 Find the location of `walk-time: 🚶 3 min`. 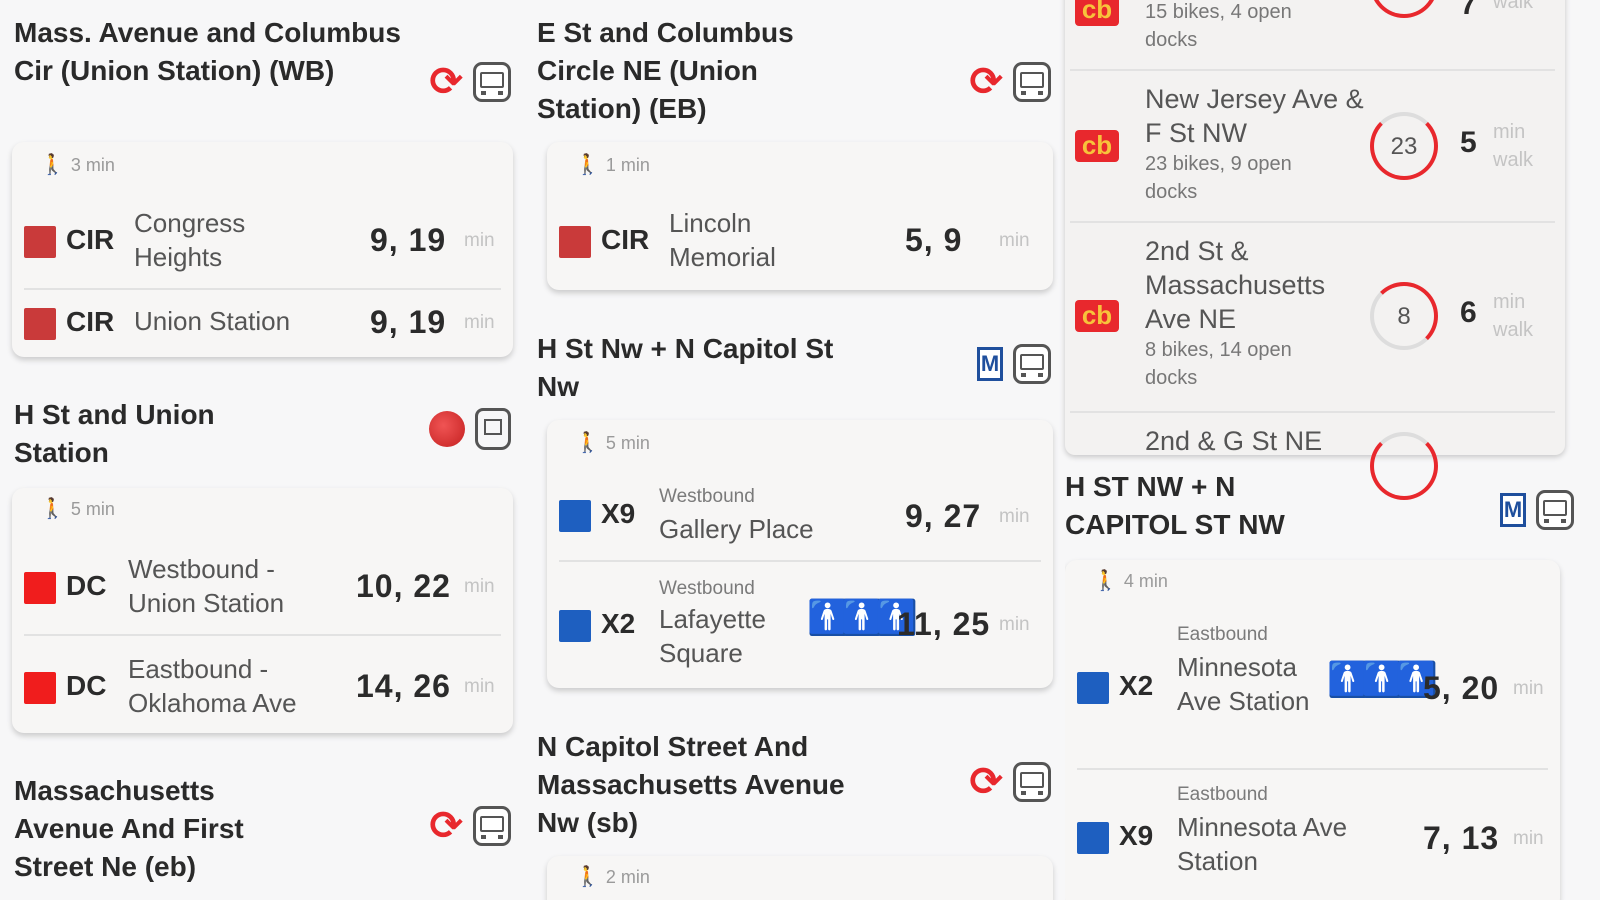

walk-time: 🚶 3 min is located at coordinates (77, 164).